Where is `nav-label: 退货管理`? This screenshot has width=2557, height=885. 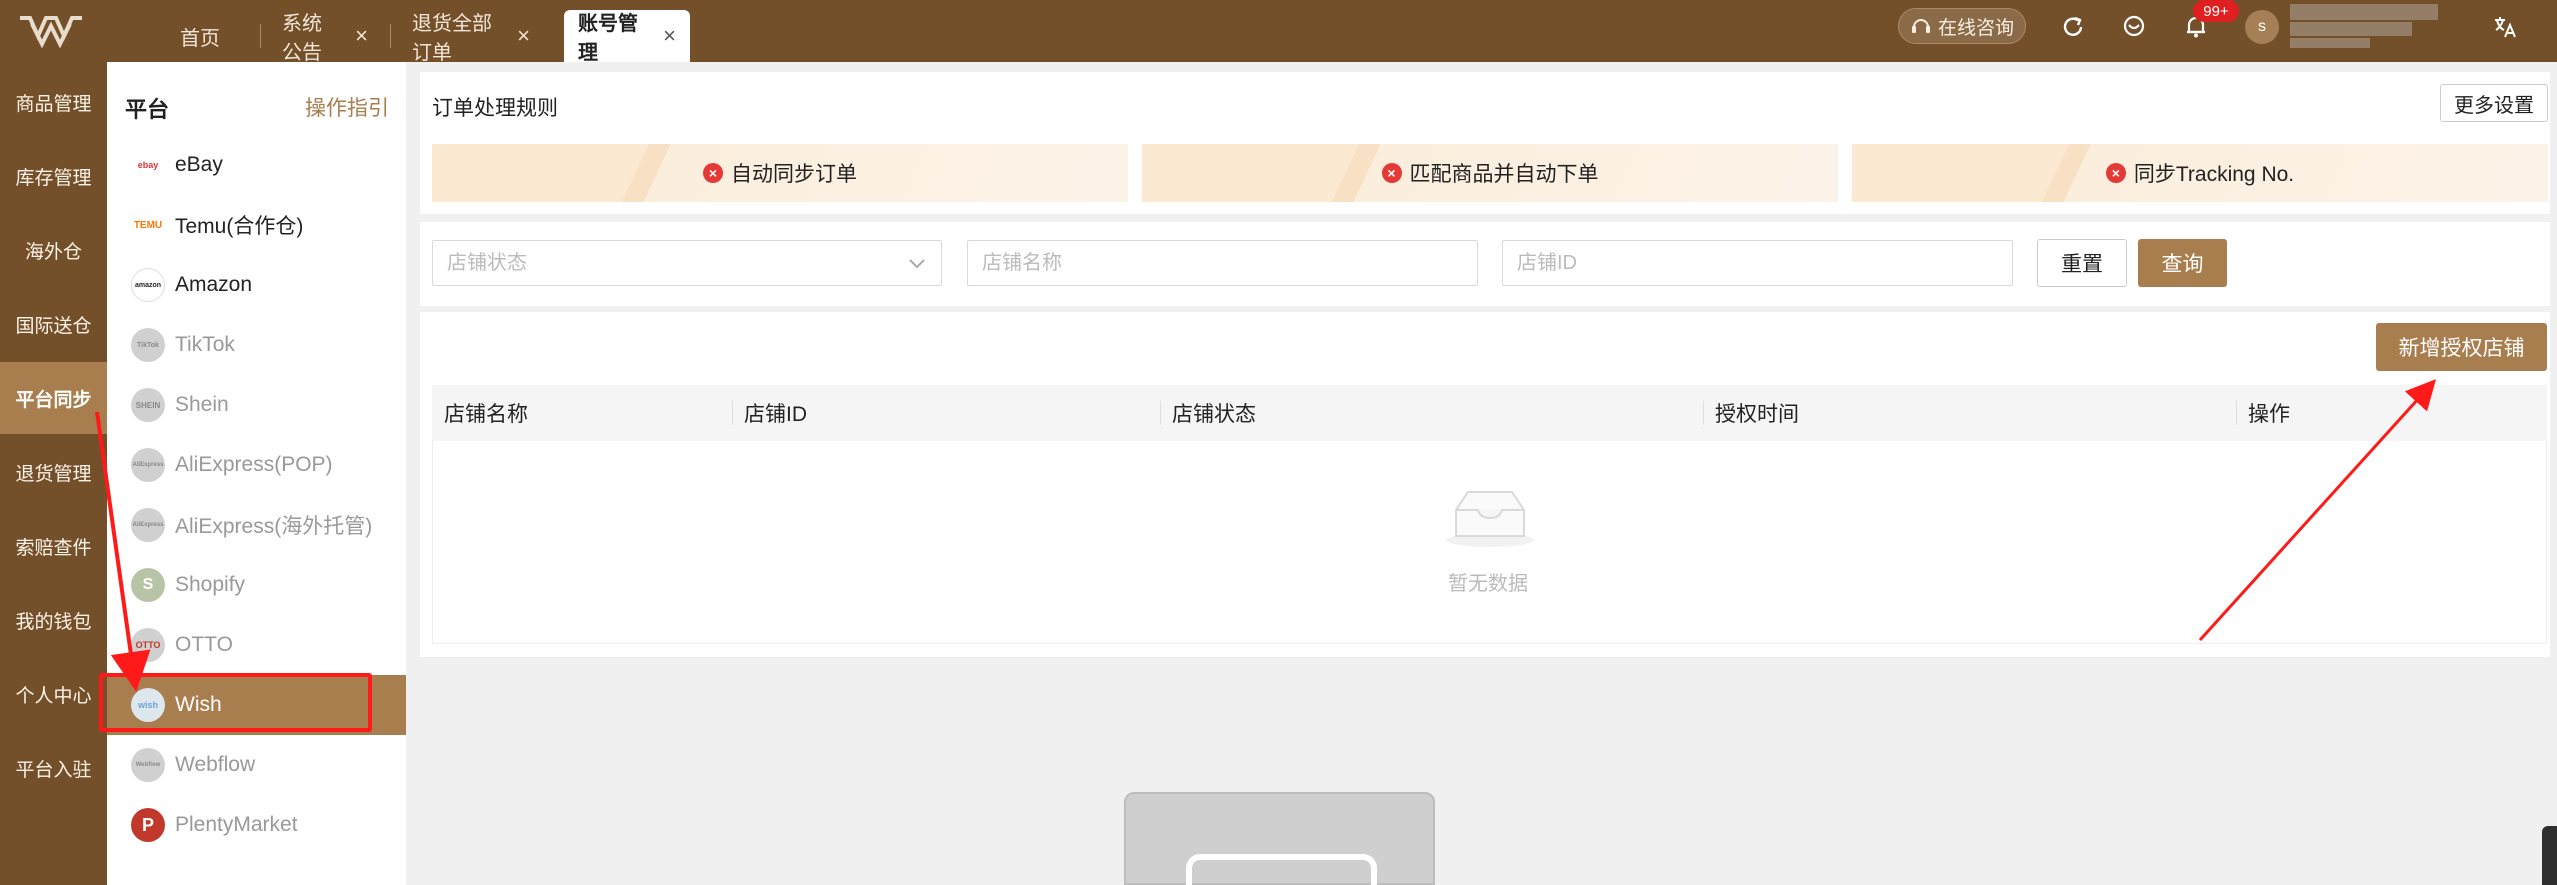 nav-label: 退货管理 is located at coordinates (53, 474).